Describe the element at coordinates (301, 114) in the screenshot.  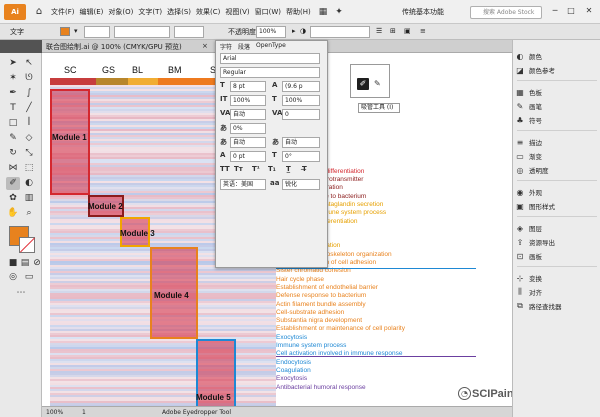
I see `tracking-field: 0` at that location.